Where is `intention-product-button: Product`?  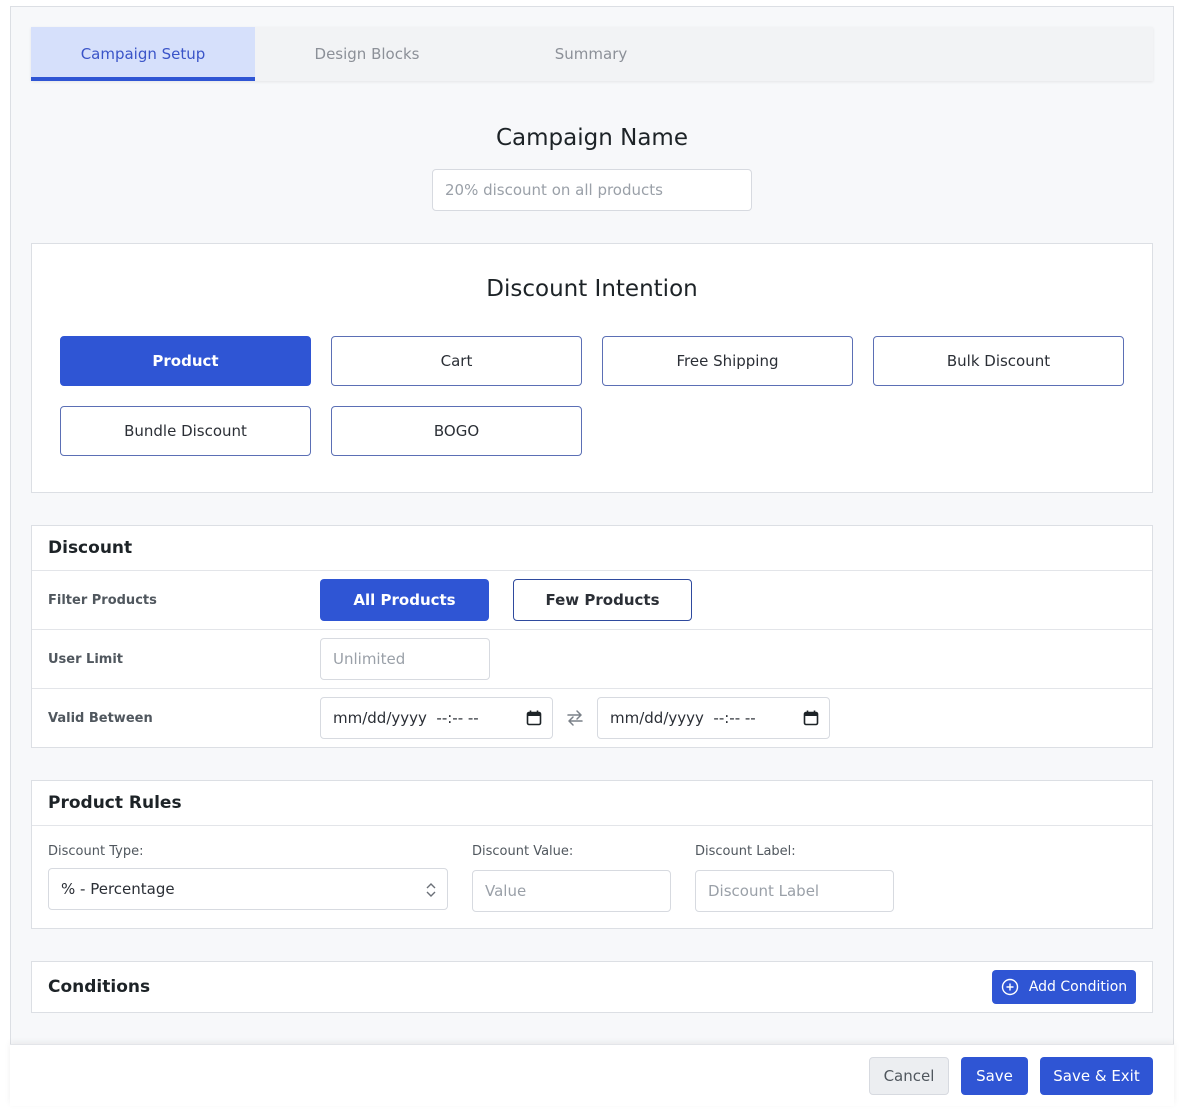 intention-product-button: Product is located at coordinates (185, 361).